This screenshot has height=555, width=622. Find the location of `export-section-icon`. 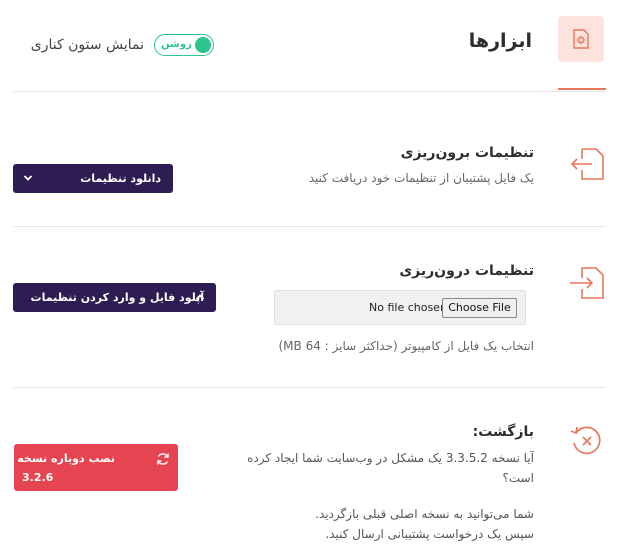

export-section-icon is located at coordinates (587, 166).